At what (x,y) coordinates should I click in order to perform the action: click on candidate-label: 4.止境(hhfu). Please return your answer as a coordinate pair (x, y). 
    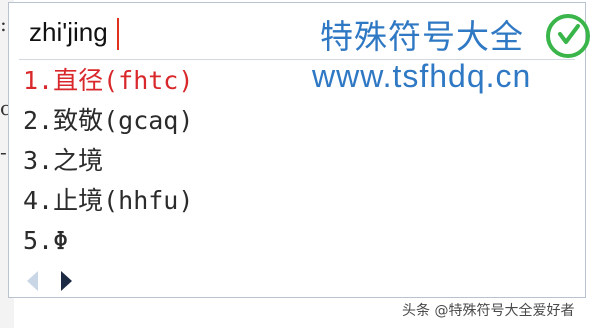
    Looking at the image, I should click on (108, 200).